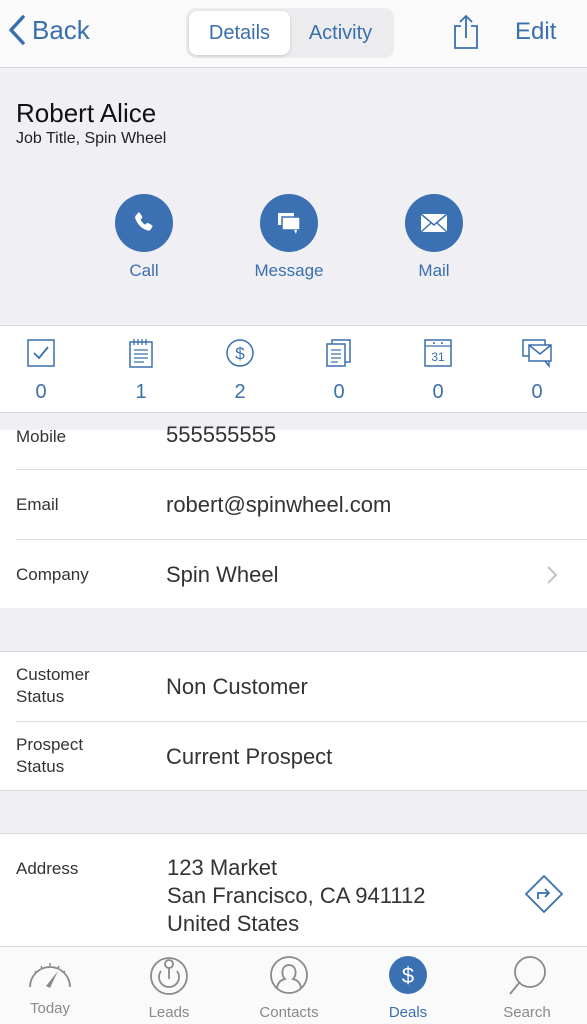 The height and width of the screenshot is (1024, 587). Describe the element at coordinates (289, 237) in the screenshot. I see `message-button: Message` at that location.